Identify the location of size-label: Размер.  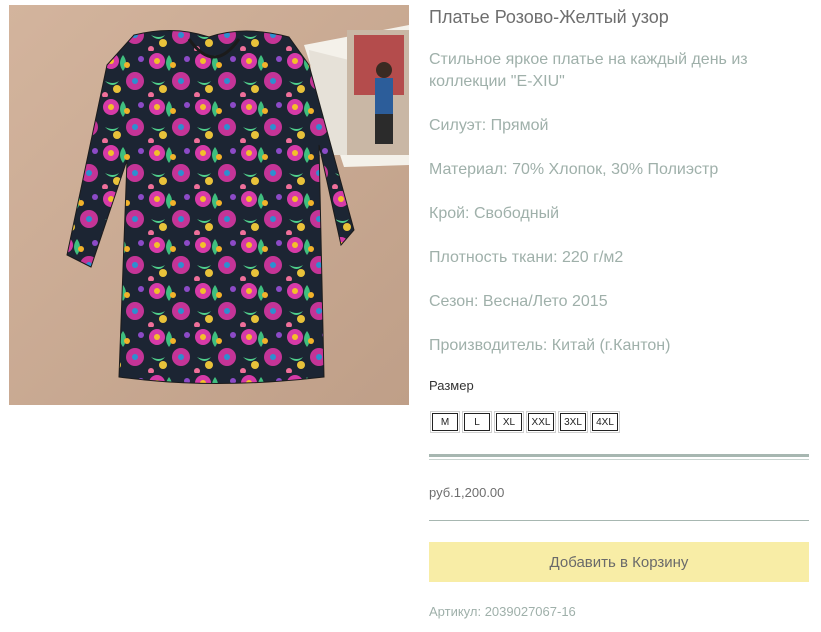
(451, 385).